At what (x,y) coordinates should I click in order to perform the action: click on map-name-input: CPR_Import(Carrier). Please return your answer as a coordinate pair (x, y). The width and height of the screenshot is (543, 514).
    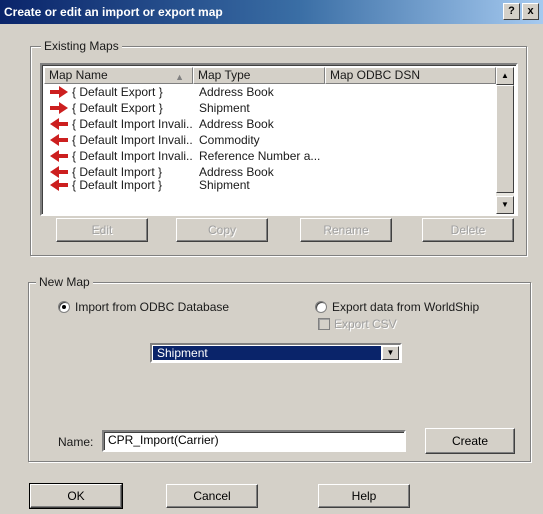
    Looking at the image, I should click on (254, 441).